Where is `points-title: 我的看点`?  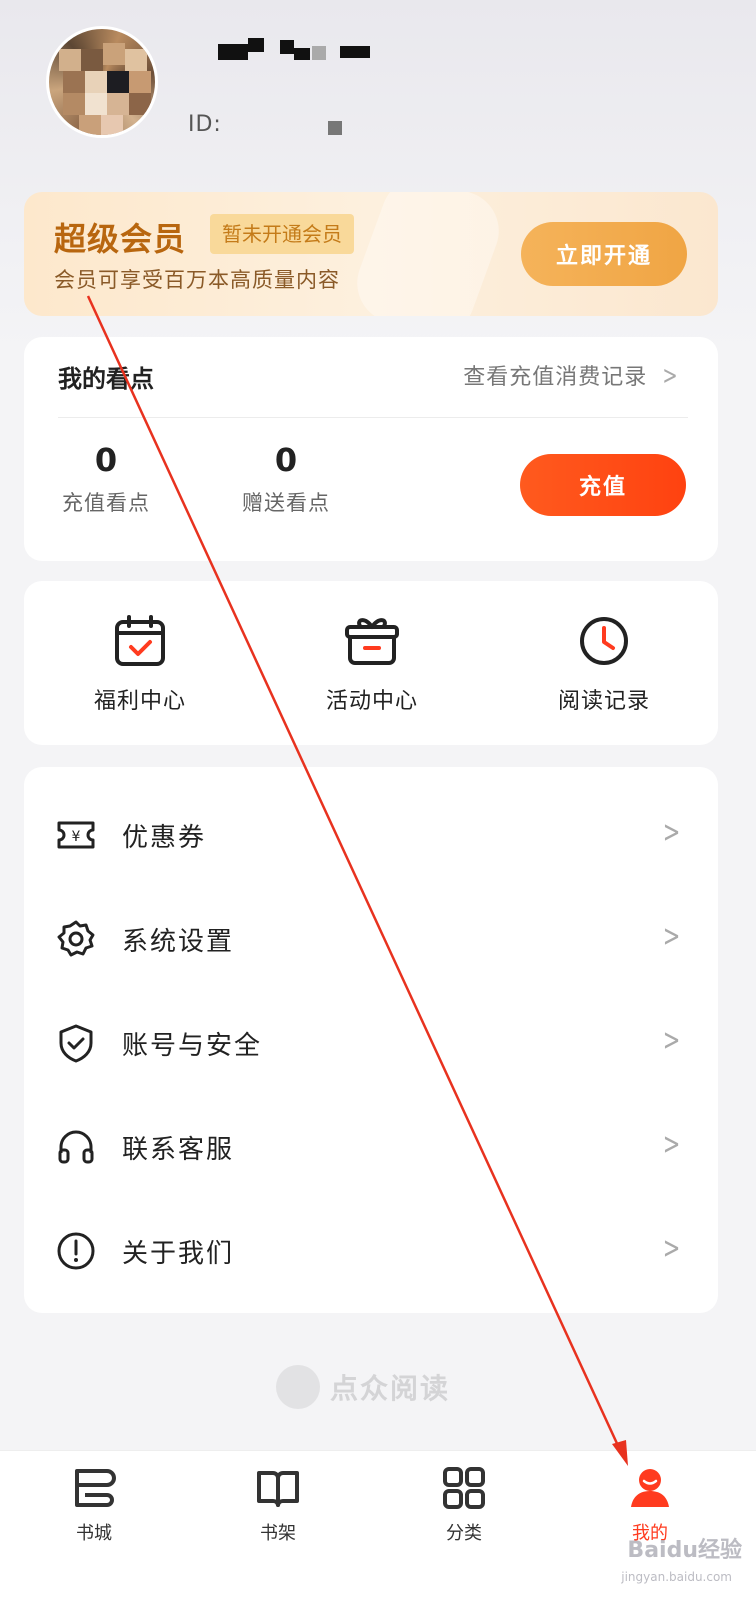
points-title: 我的看点 is located at coordinates (106, 379).